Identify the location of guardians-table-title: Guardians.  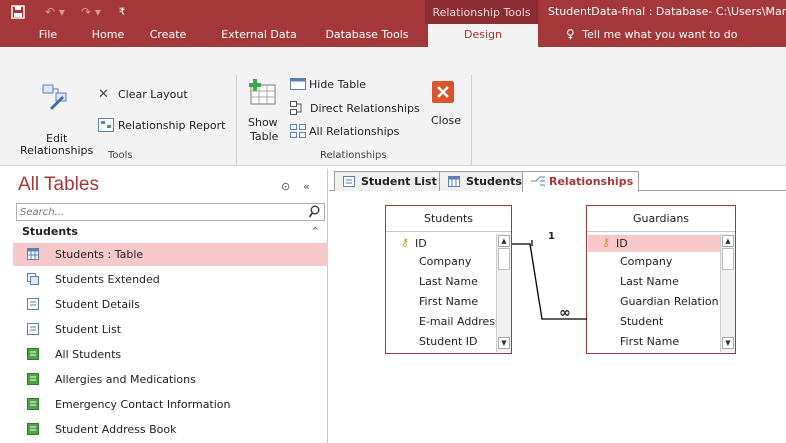
(661, 219).